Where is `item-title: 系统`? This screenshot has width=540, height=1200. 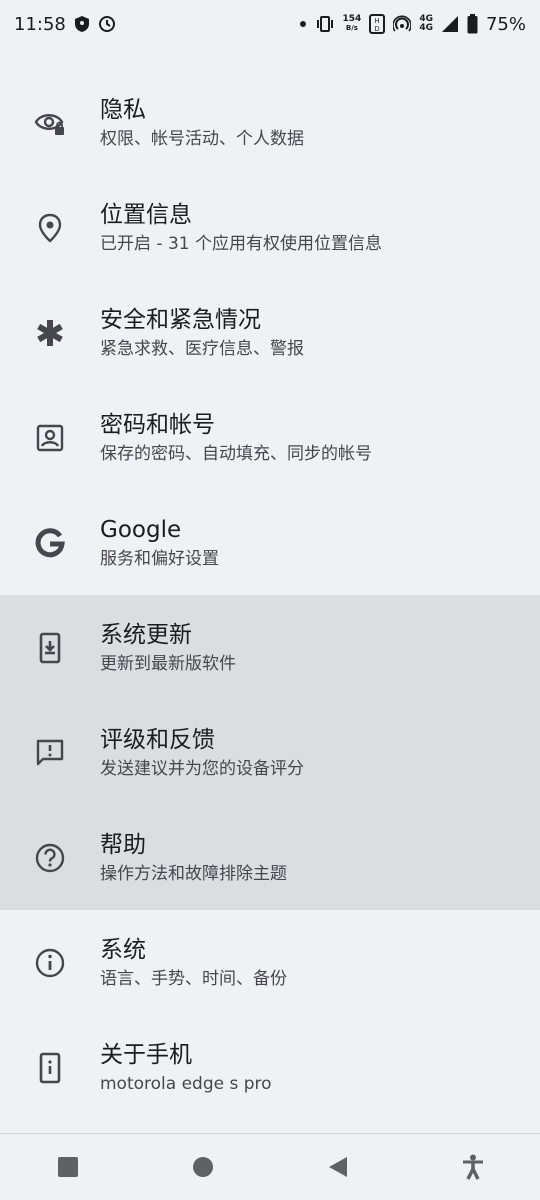
item-title: 系统 is located at coordinates (123, 949).